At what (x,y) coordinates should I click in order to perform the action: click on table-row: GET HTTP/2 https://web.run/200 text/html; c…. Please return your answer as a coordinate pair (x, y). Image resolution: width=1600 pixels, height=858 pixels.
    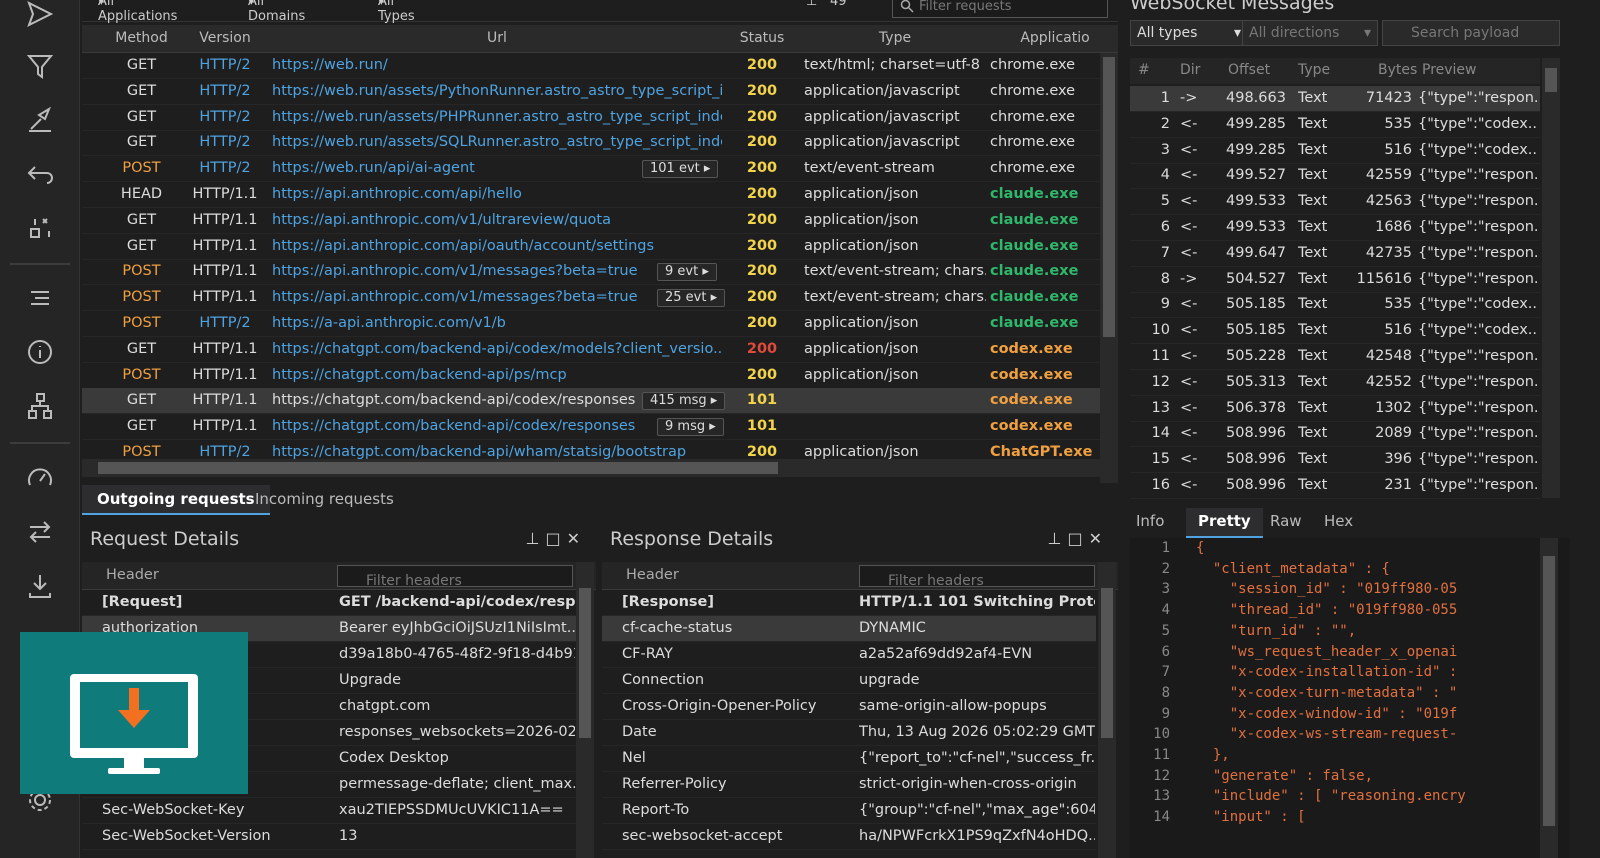
    Looking at the image, I should click on (600, 66).